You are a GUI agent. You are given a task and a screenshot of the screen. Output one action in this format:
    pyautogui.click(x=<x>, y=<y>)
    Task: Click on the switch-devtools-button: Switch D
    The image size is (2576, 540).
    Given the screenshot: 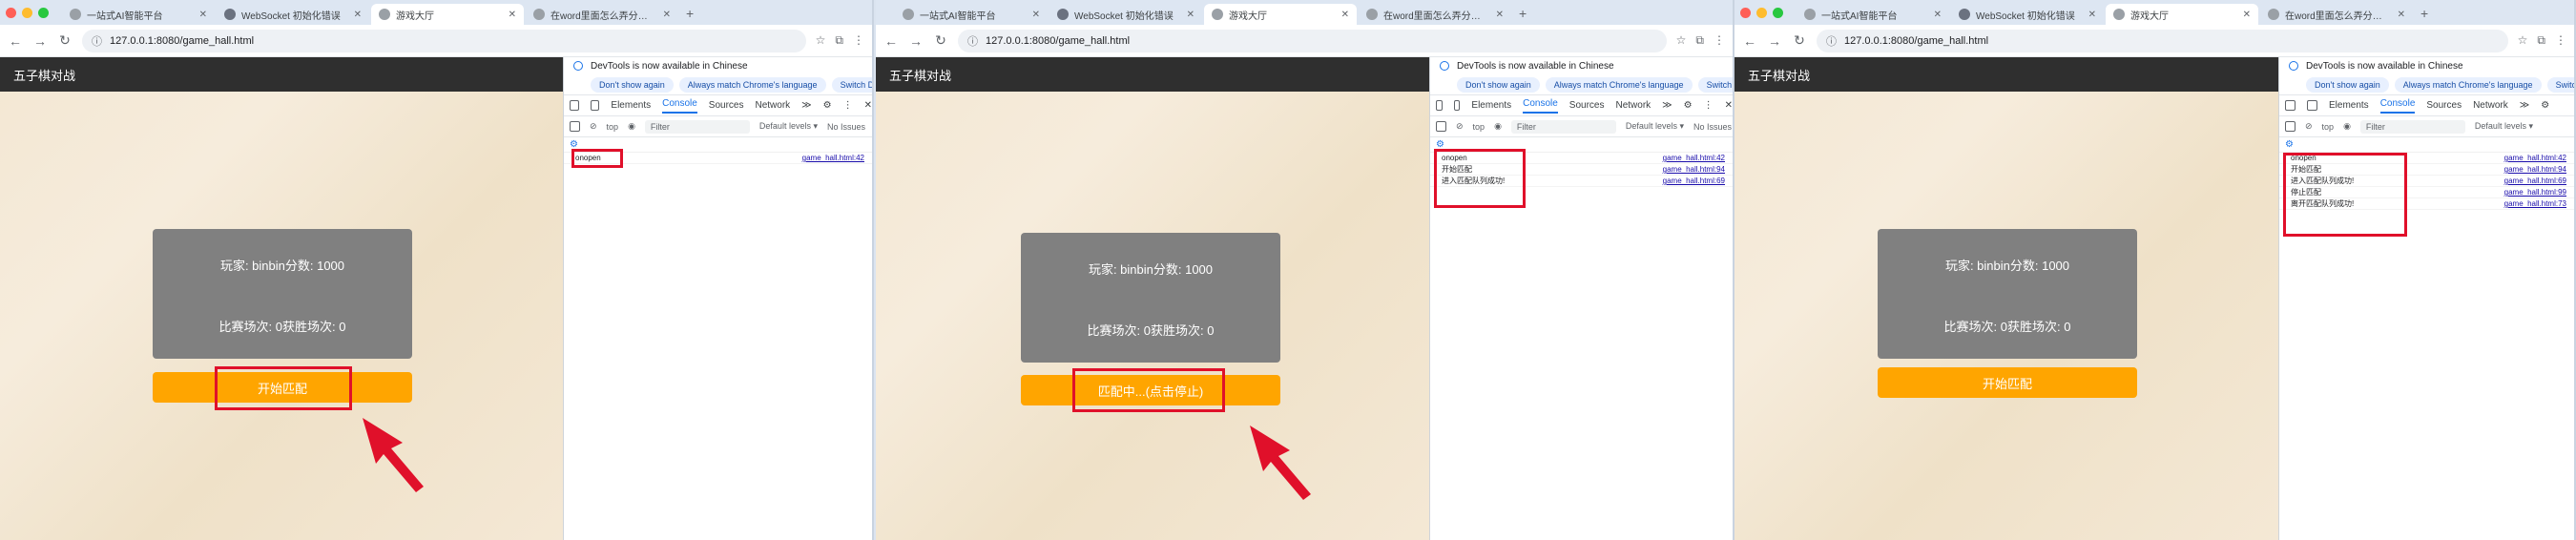 What is the action you would take?
    pyautogui.click(x=2560, y=84)
    